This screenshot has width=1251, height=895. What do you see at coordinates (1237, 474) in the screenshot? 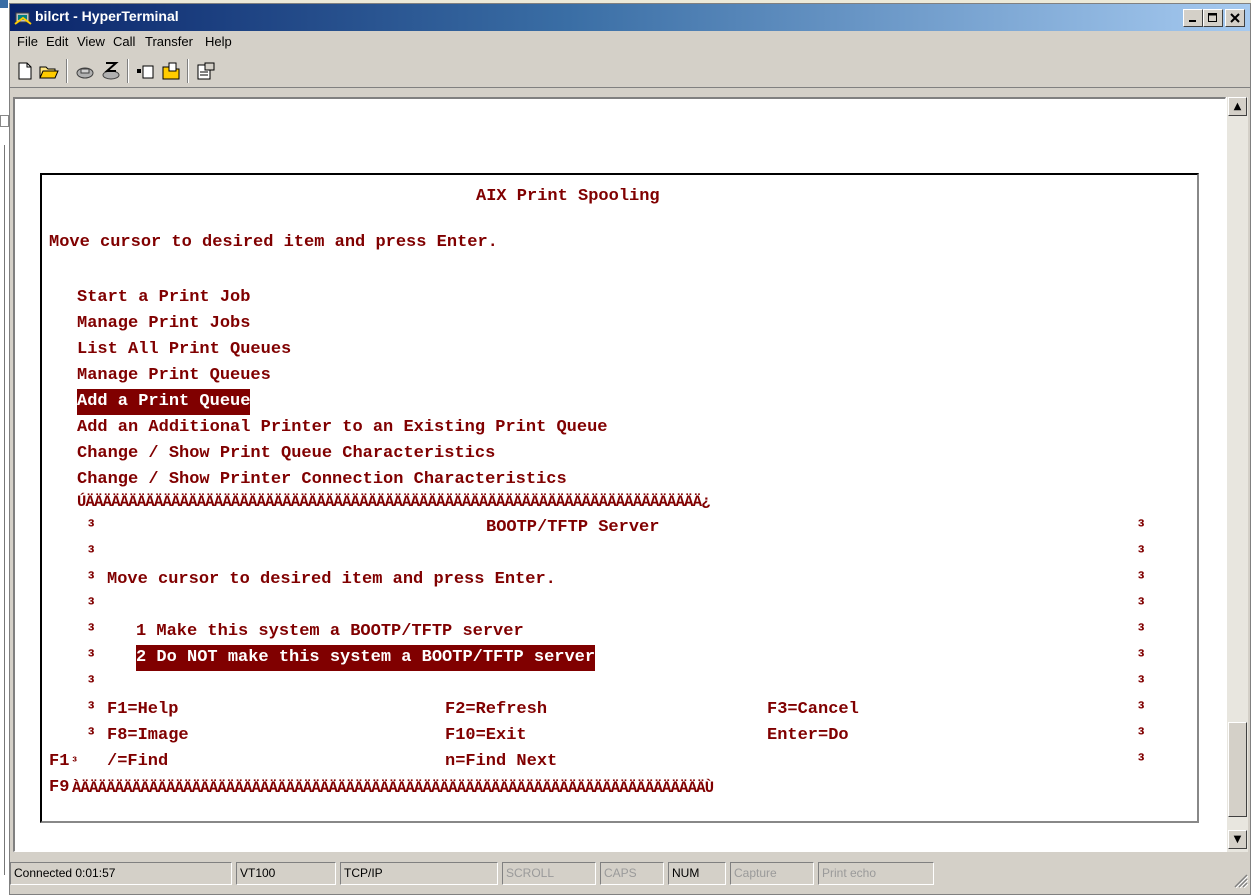
I see `vertical-scrollbar: ▲ ▼` at bounding box center [1237, 474].